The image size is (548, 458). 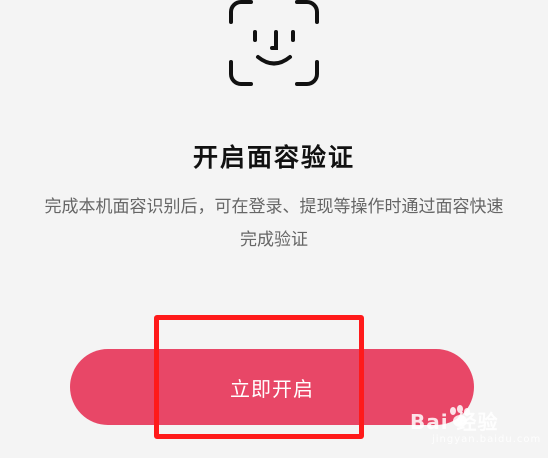 I want to click on watermark-url: jingyan.baidu.com, so click(x=487, y=439).